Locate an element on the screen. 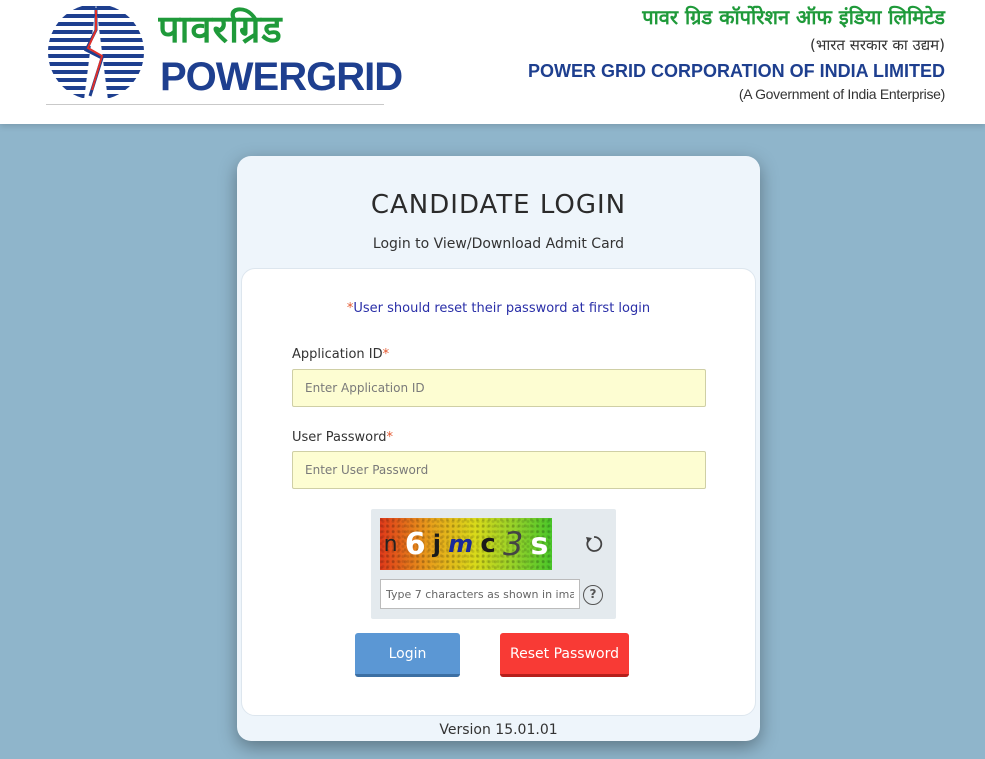 The width and height of the screenshot is (985, 759). corporation-subtitle-english: (A Government of India Enterprise) is located at coordinates (841, 94).